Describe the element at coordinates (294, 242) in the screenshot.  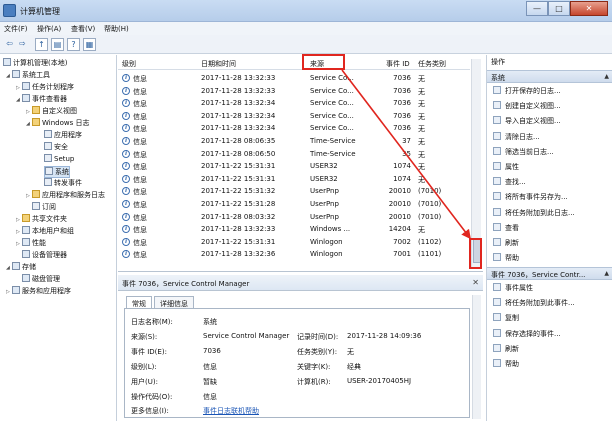
I see `table-row: i 信息 2017-11-22 15:31:31 Winlogon 7002 (1102)` at that location.